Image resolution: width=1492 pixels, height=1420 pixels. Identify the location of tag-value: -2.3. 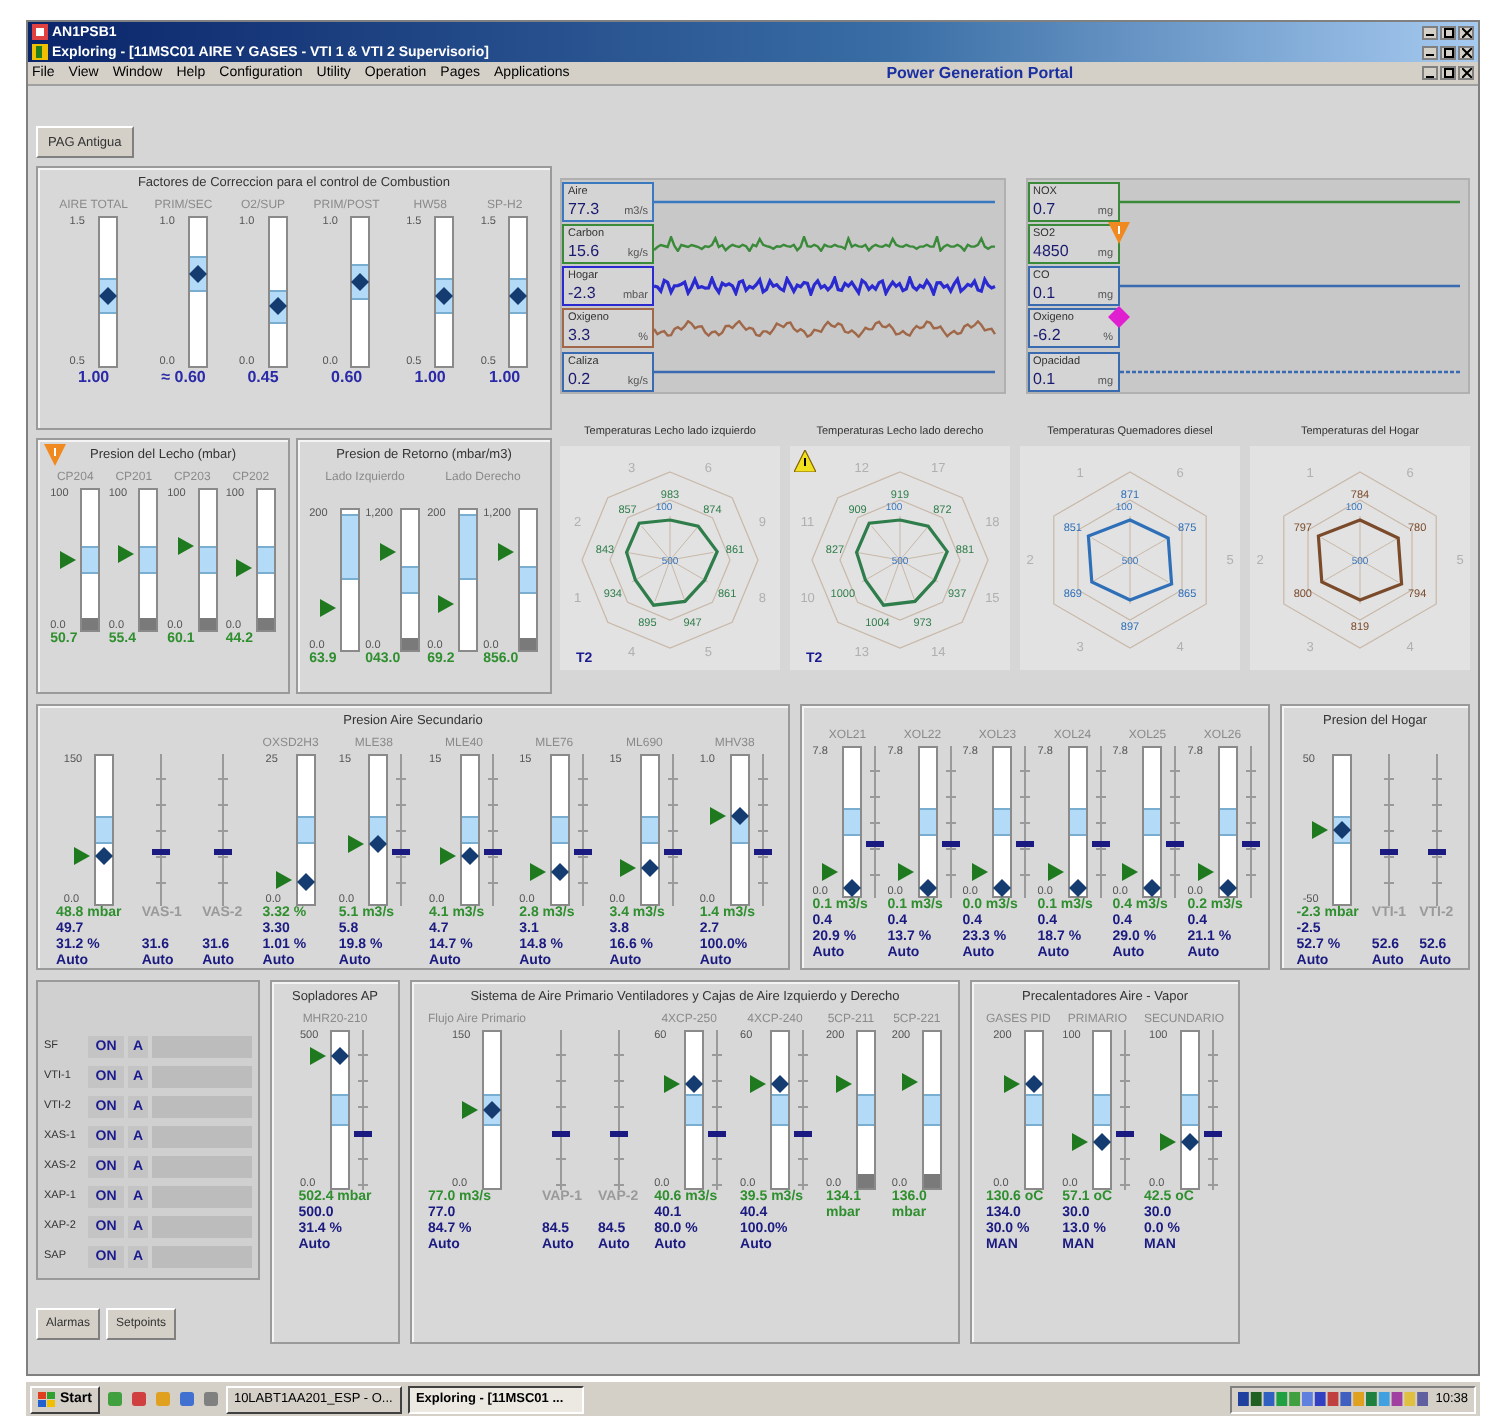
(582, 294).